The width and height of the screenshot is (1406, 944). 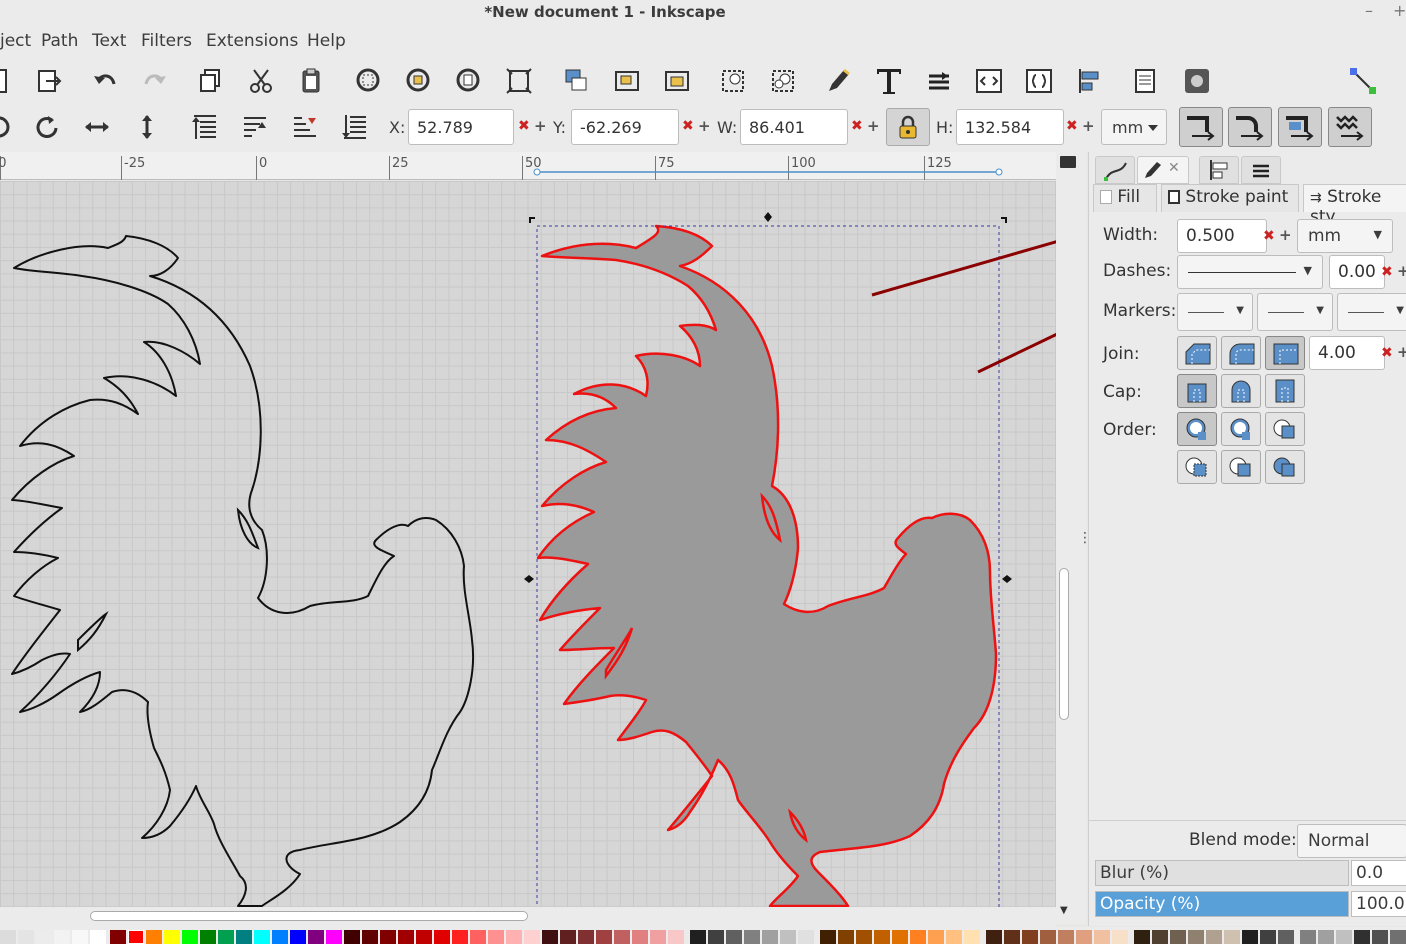 I want to click on zoom-page-width-icon, so click(x=519, y=81).